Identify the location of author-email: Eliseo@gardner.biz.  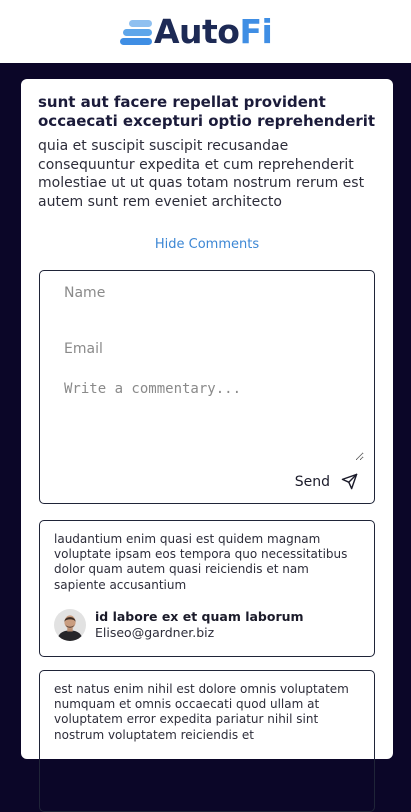
(155, 632).